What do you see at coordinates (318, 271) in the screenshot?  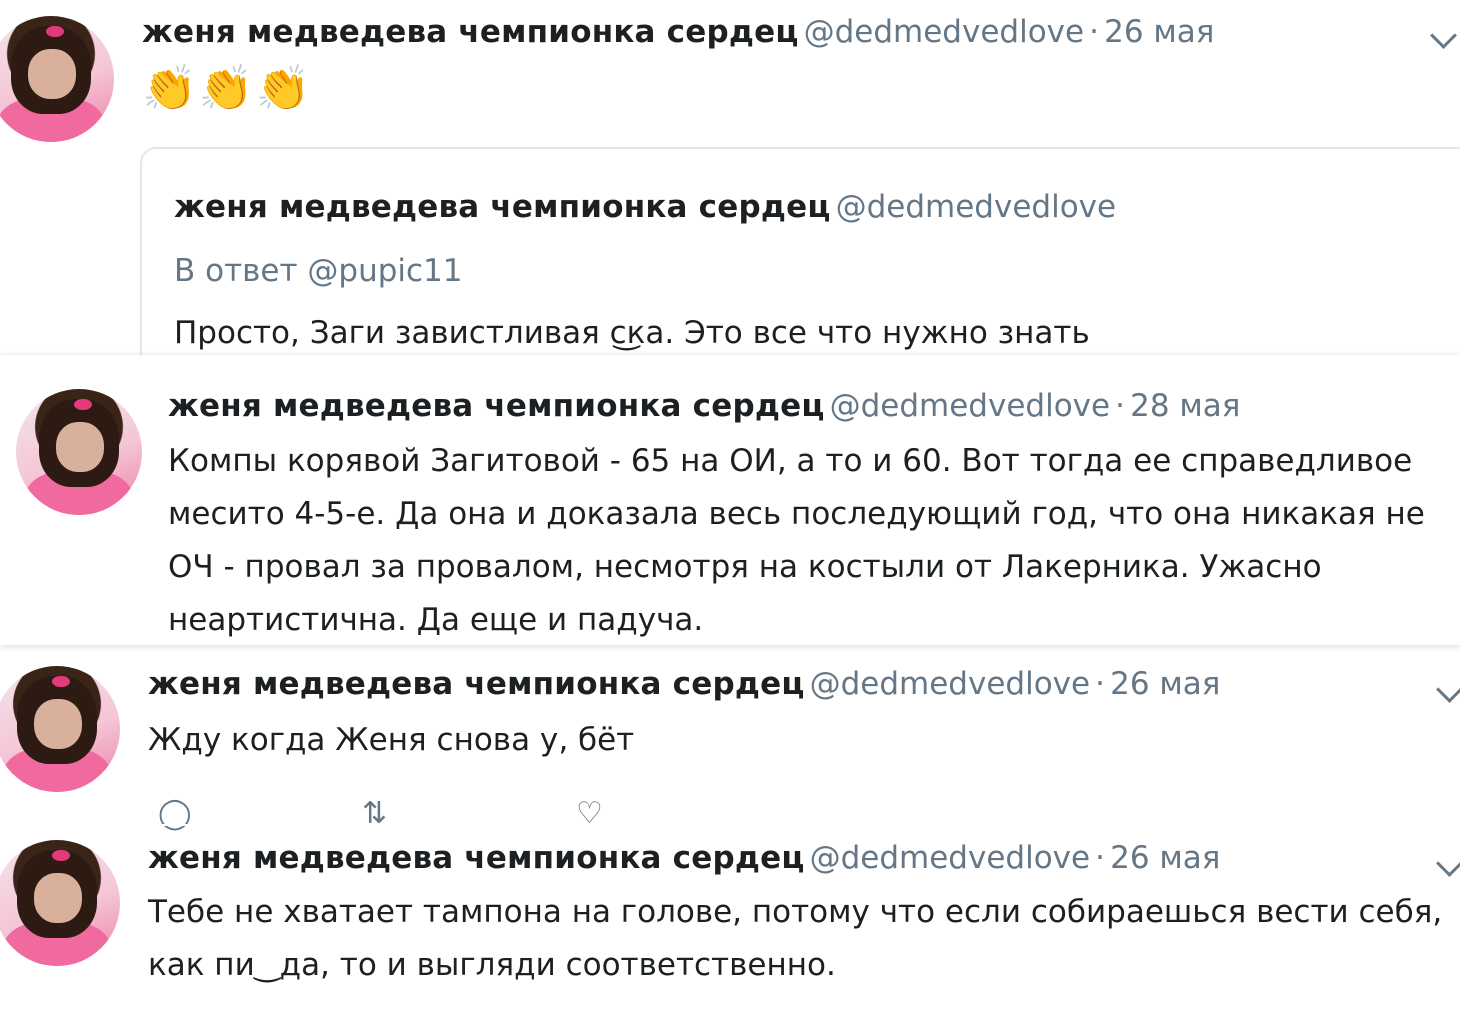 I see `reply-to-label: В ответ @pupic11` at bounding box center [318, 271].